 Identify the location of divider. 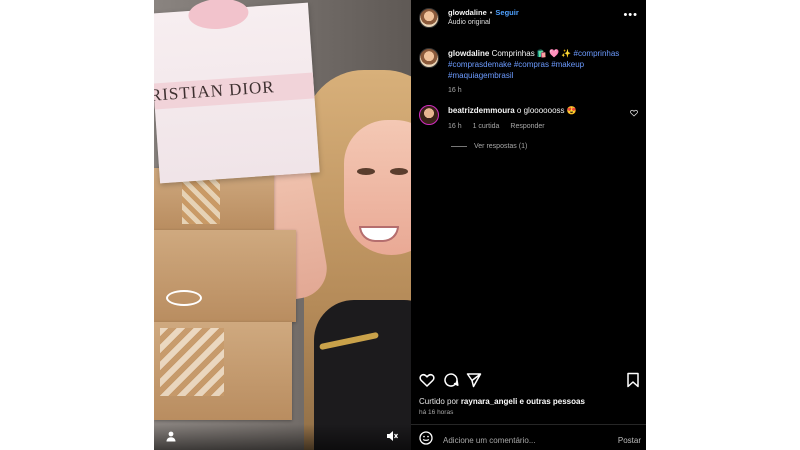
(528, 424).